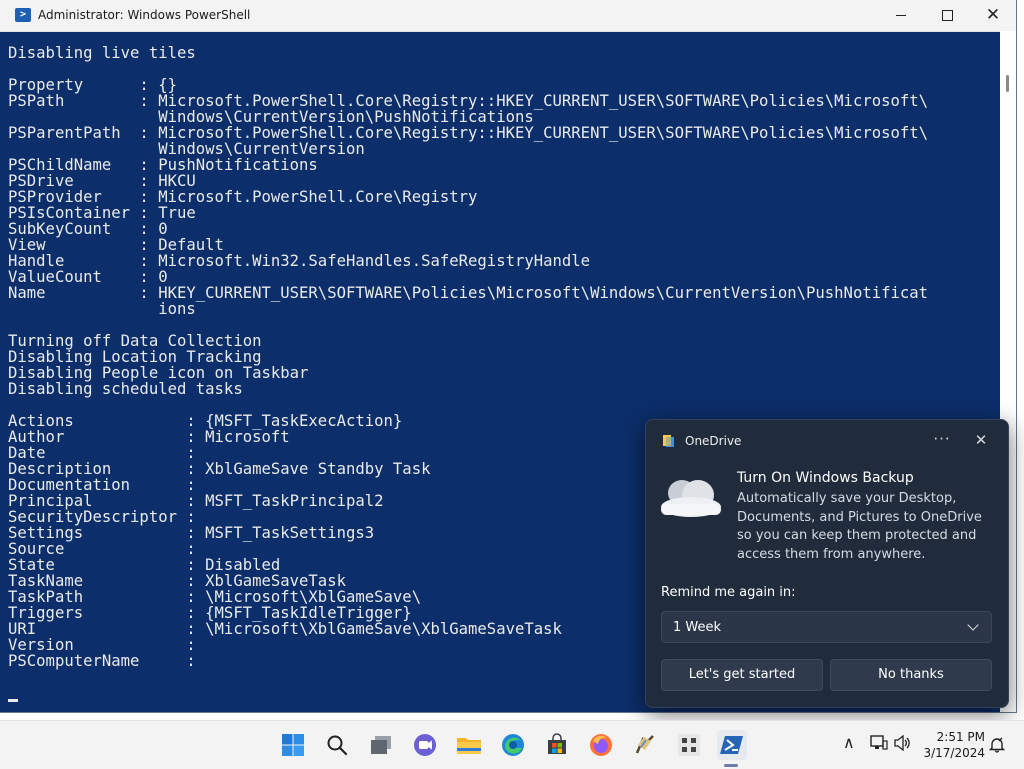  I want to click on console-line: PSDrive : HKCU, so click(102, 181).